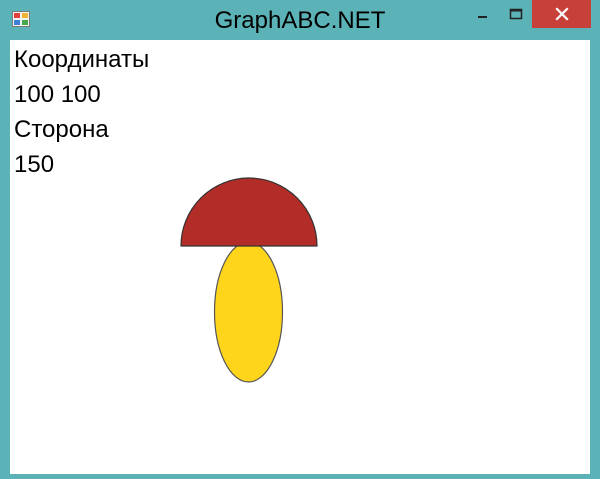 Image resolution: width=600 pixels, height=479 pixels. I want to click on close-button, so click(561, 14).